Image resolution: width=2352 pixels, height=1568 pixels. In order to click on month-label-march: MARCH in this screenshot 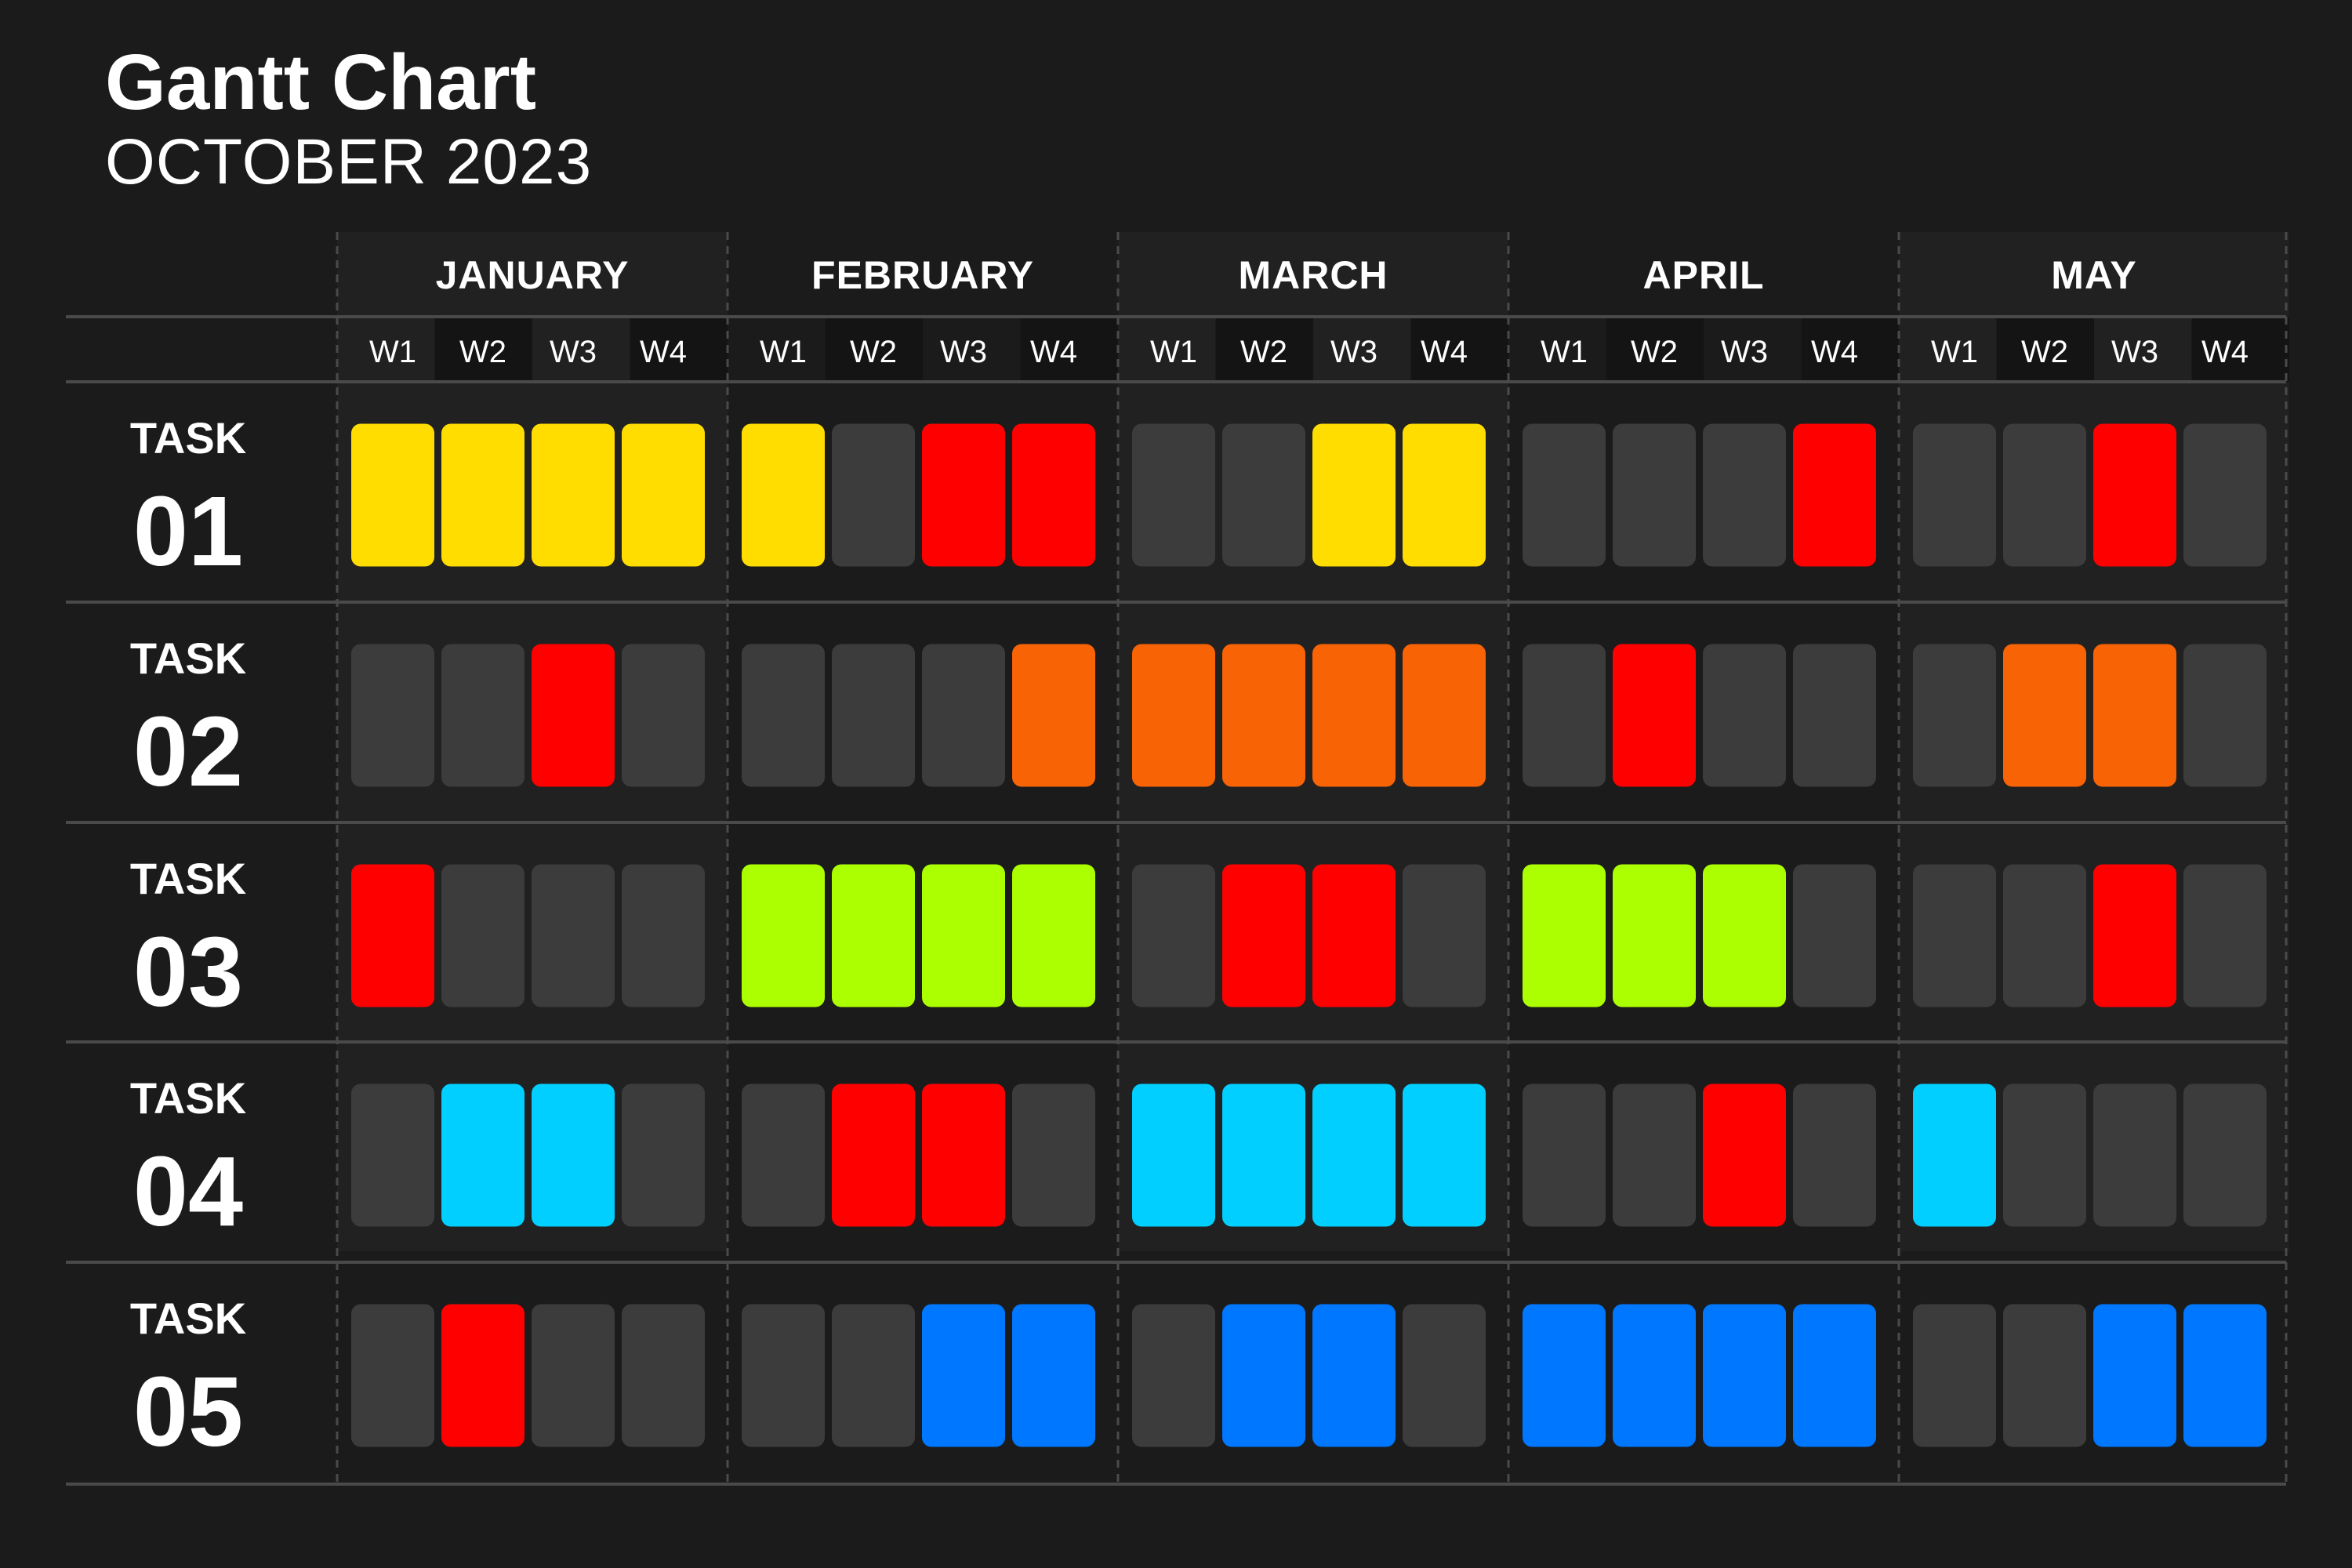, I will do `click(1313, 275)`.